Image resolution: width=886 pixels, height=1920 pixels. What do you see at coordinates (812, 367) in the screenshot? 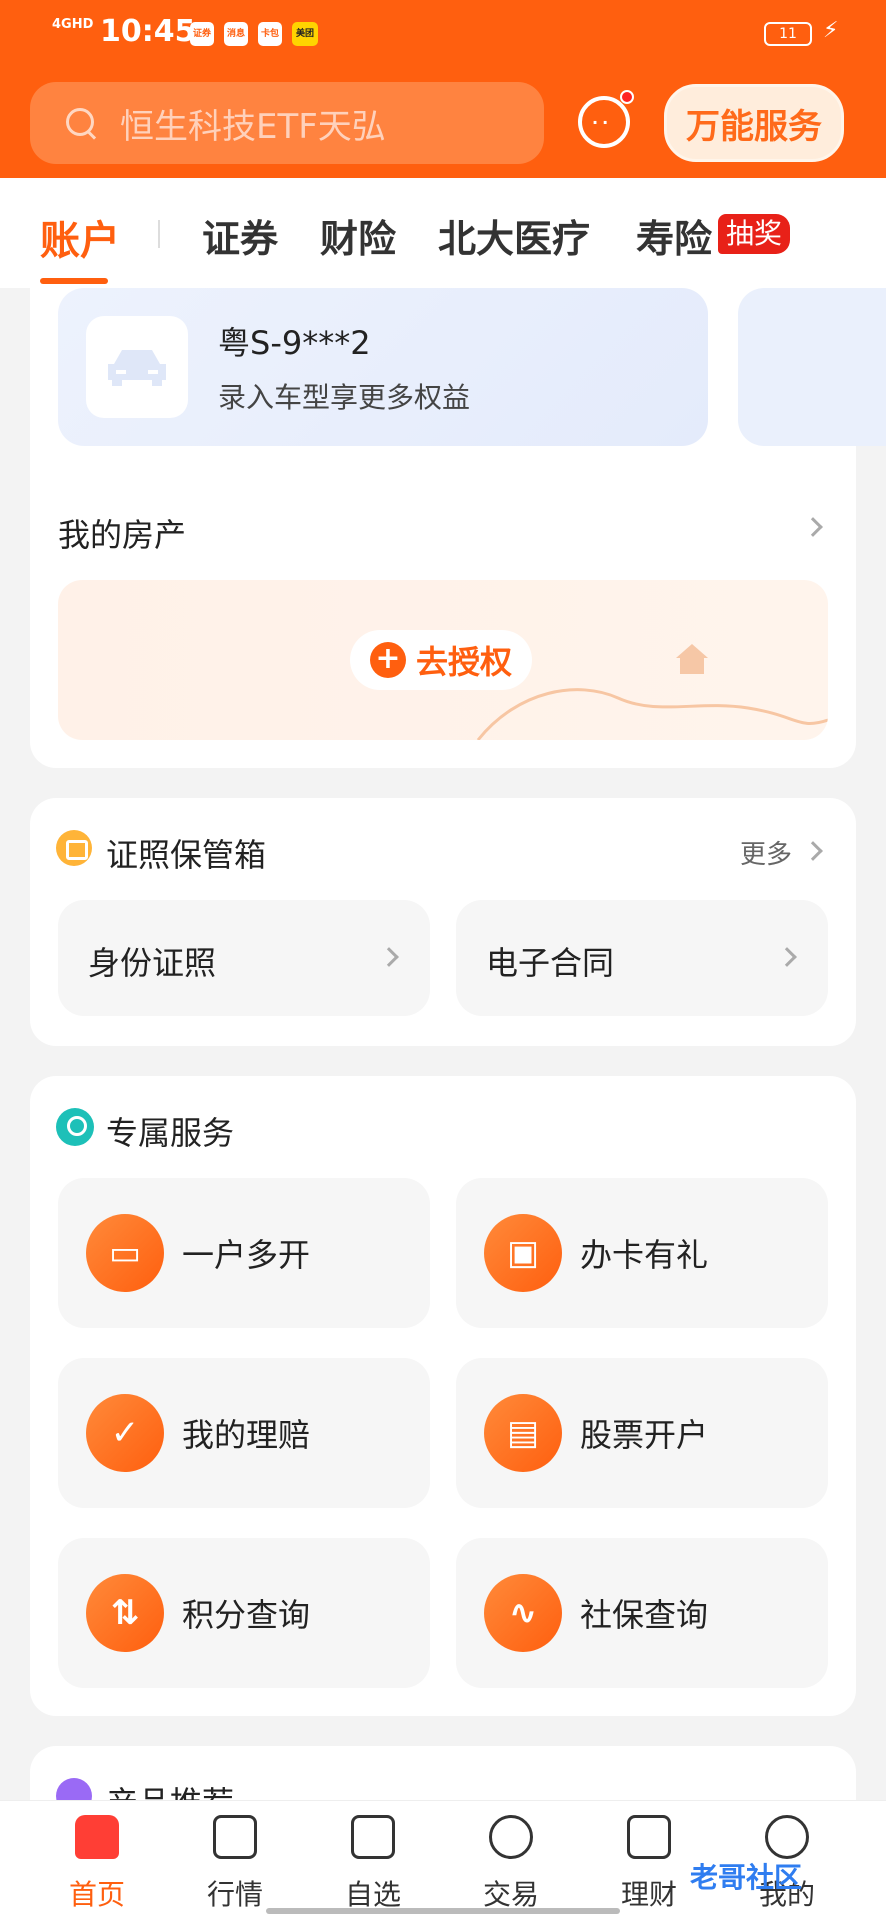
I see `next-vehicle-card` at bounding box center [812, 367].